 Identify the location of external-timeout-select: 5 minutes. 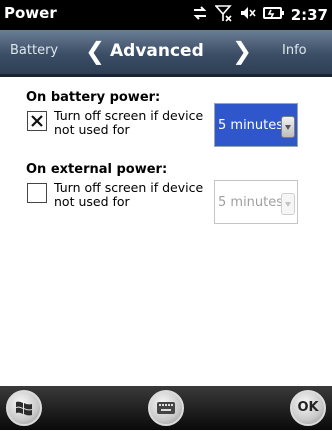
(256, 202).